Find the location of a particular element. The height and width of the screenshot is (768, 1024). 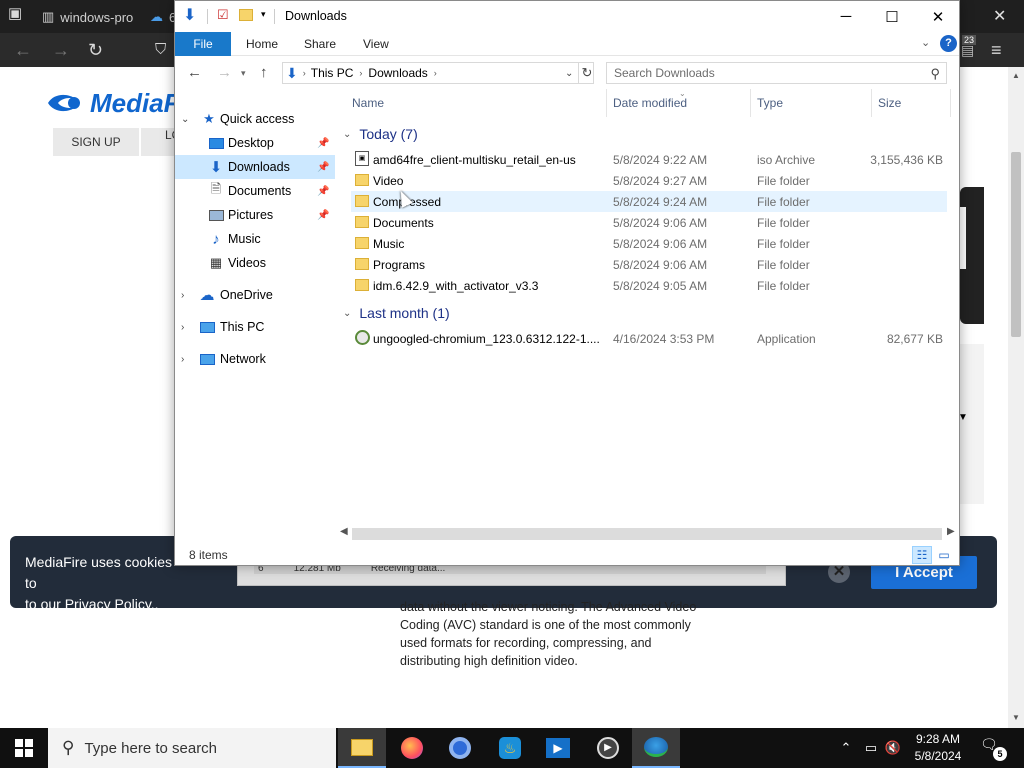

scroll-down-icon: ▼ is located at coordinates (1016, 717).